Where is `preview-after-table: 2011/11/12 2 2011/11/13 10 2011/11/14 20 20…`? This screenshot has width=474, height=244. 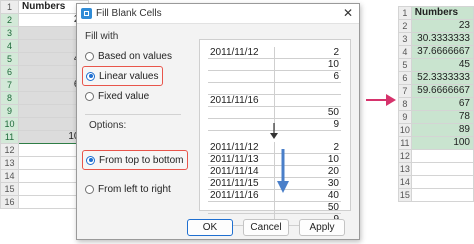 preview-after-table: 2011/11/12 2 2011/11/13 10 2011/11/14 20 20… is located at coordinates (274, 184).